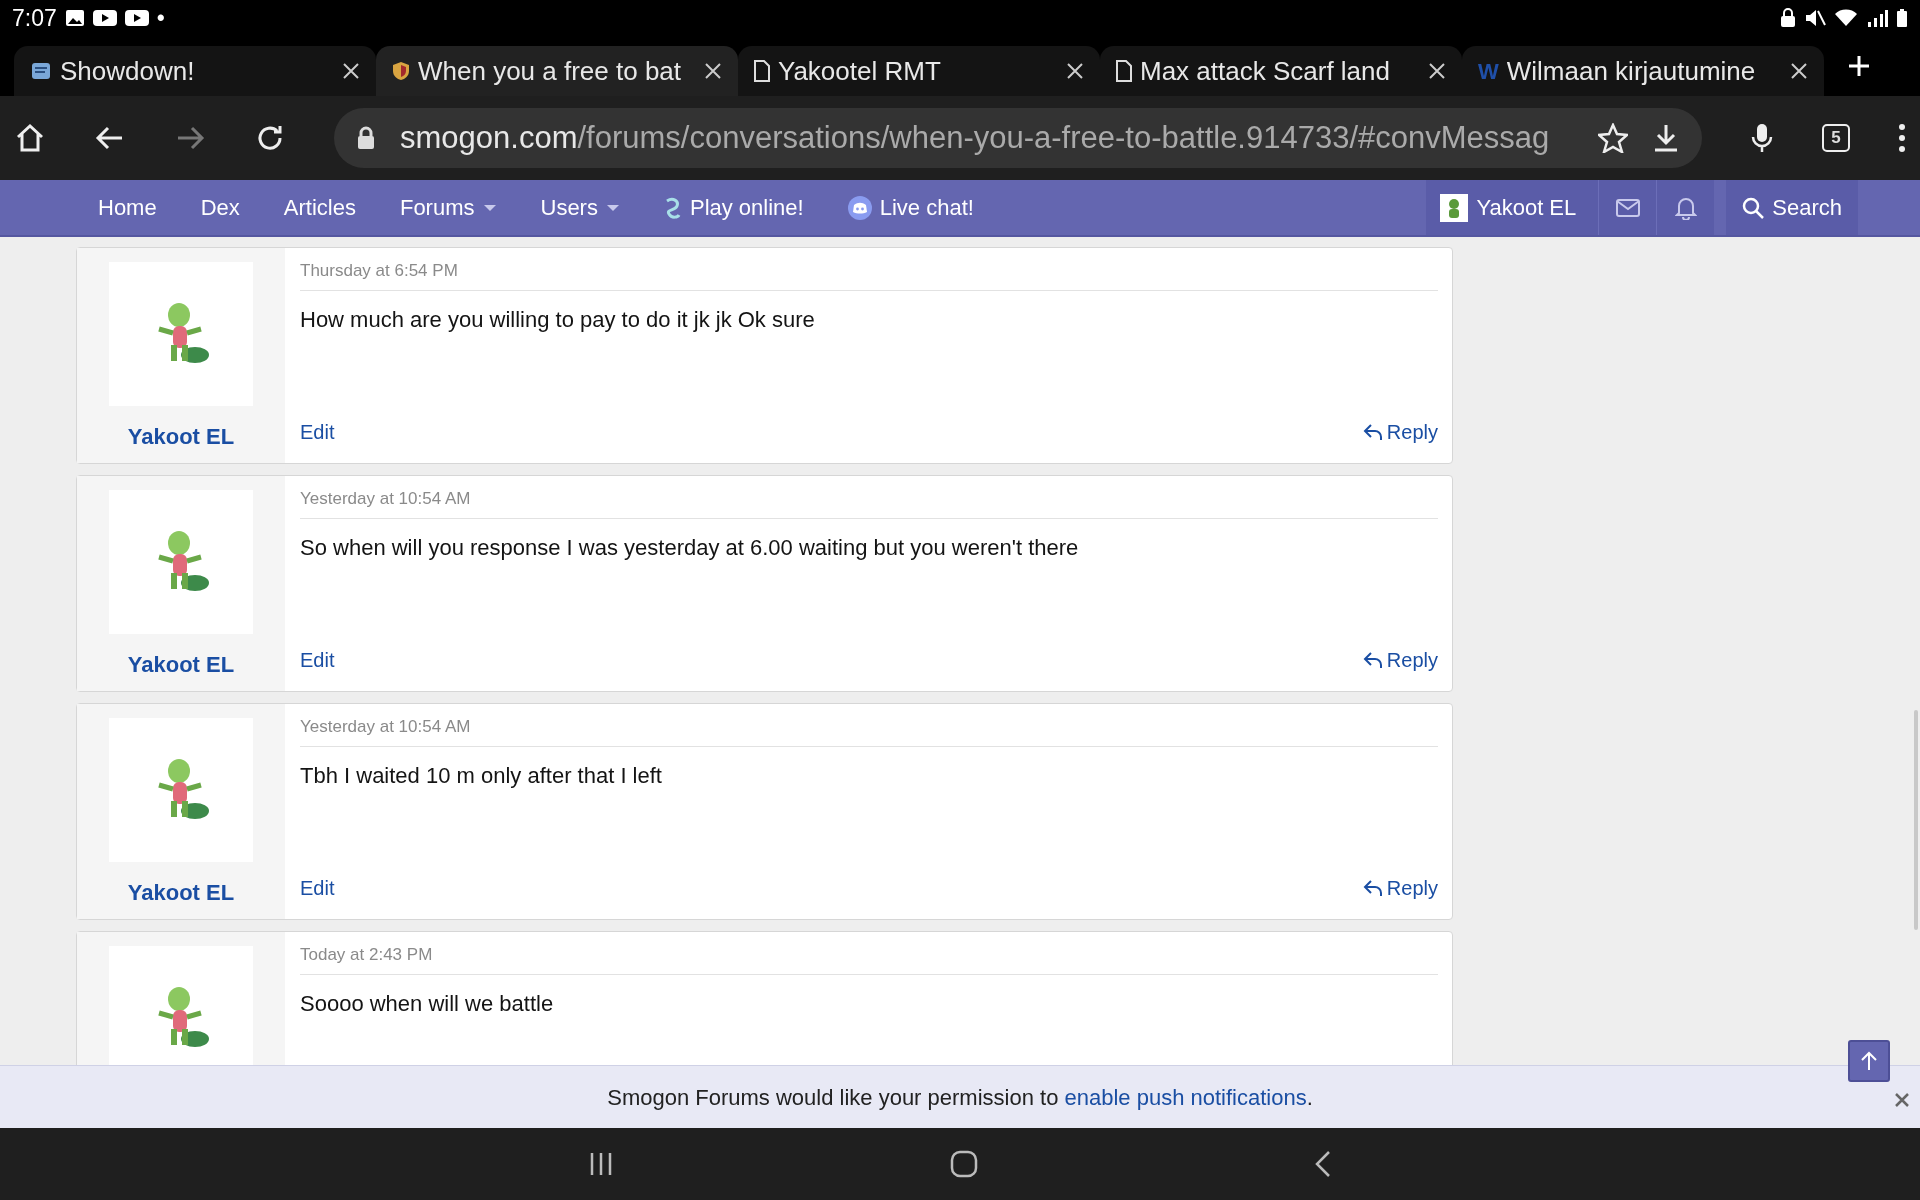 The width and height of the screenshot is (1920, 1200). Describe the element at coordinates (1488, 71) in the screenshot. I see `favicon-letter: W` at that location.